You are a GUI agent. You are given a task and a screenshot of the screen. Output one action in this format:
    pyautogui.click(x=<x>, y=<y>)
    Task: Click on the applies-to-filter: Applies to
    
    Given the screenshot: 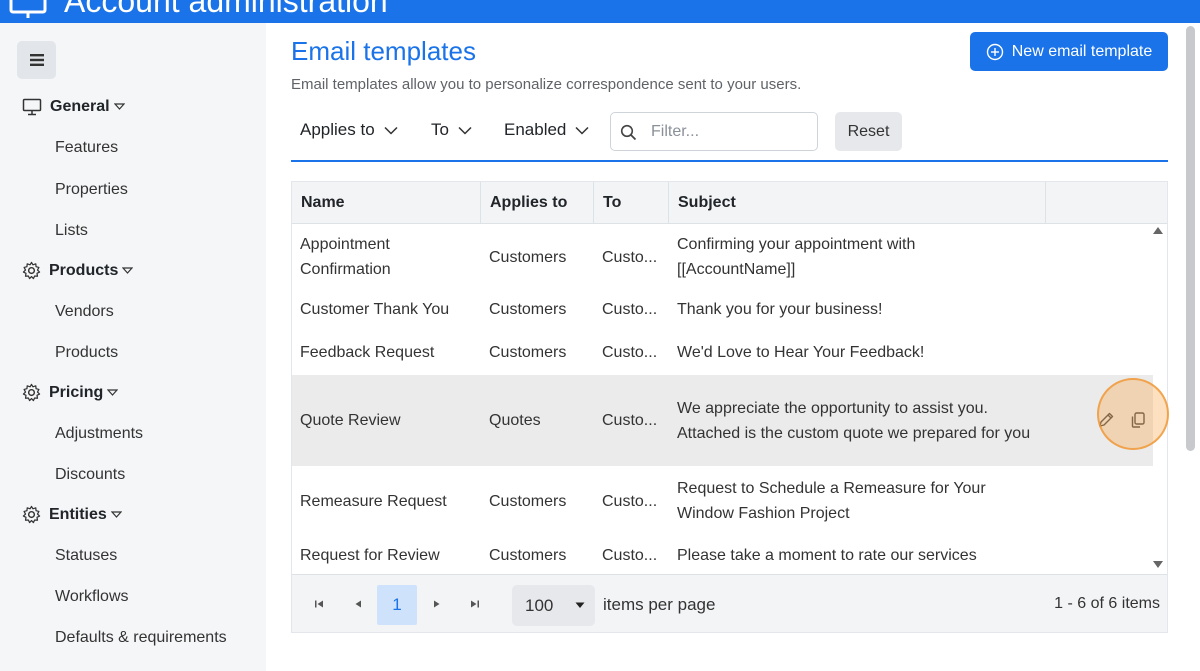 What is the action you would take?
    pyautogui.click(x=349, y=130)
    